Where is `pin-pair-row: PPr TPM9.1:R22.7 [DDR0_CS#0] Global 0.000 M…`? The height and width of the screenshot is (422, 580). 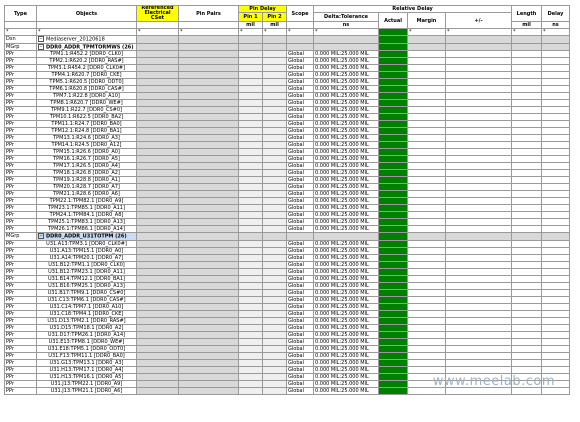
pin-pair-row: PPr TPM9.1:R22.7 [DDR0_CS#0] Global 0.000 M… is located at coordinates (287, 110).